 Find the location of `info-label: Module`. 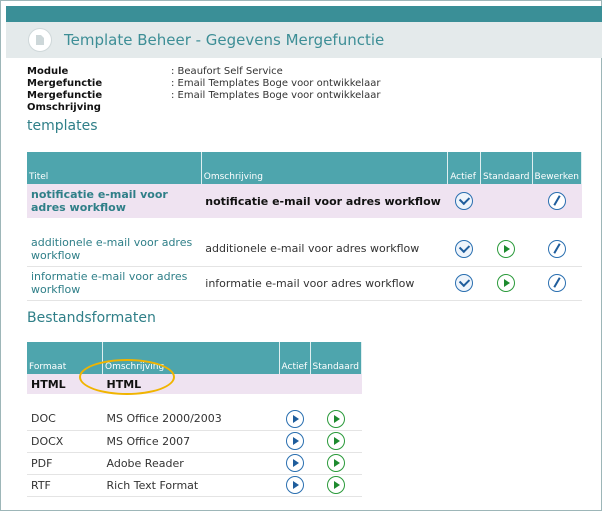

info-label: Module is located at coordinates (48, 71).